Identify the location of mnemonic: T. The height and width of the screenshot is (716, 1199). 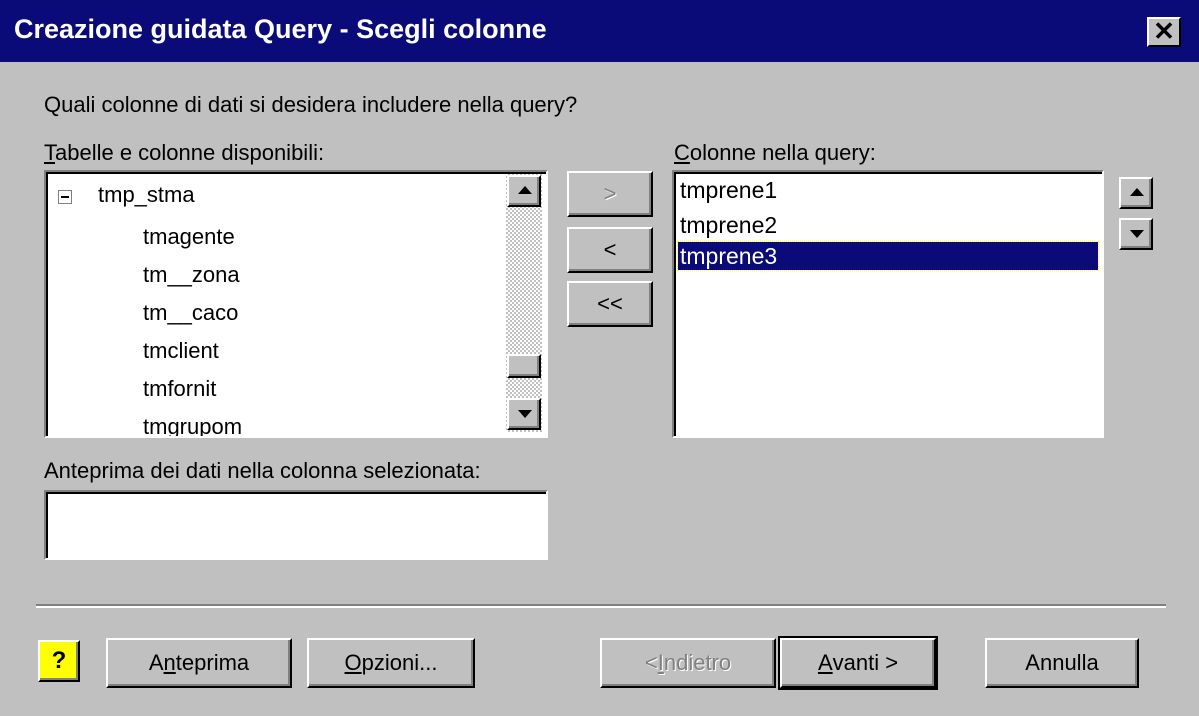
(49, 152).